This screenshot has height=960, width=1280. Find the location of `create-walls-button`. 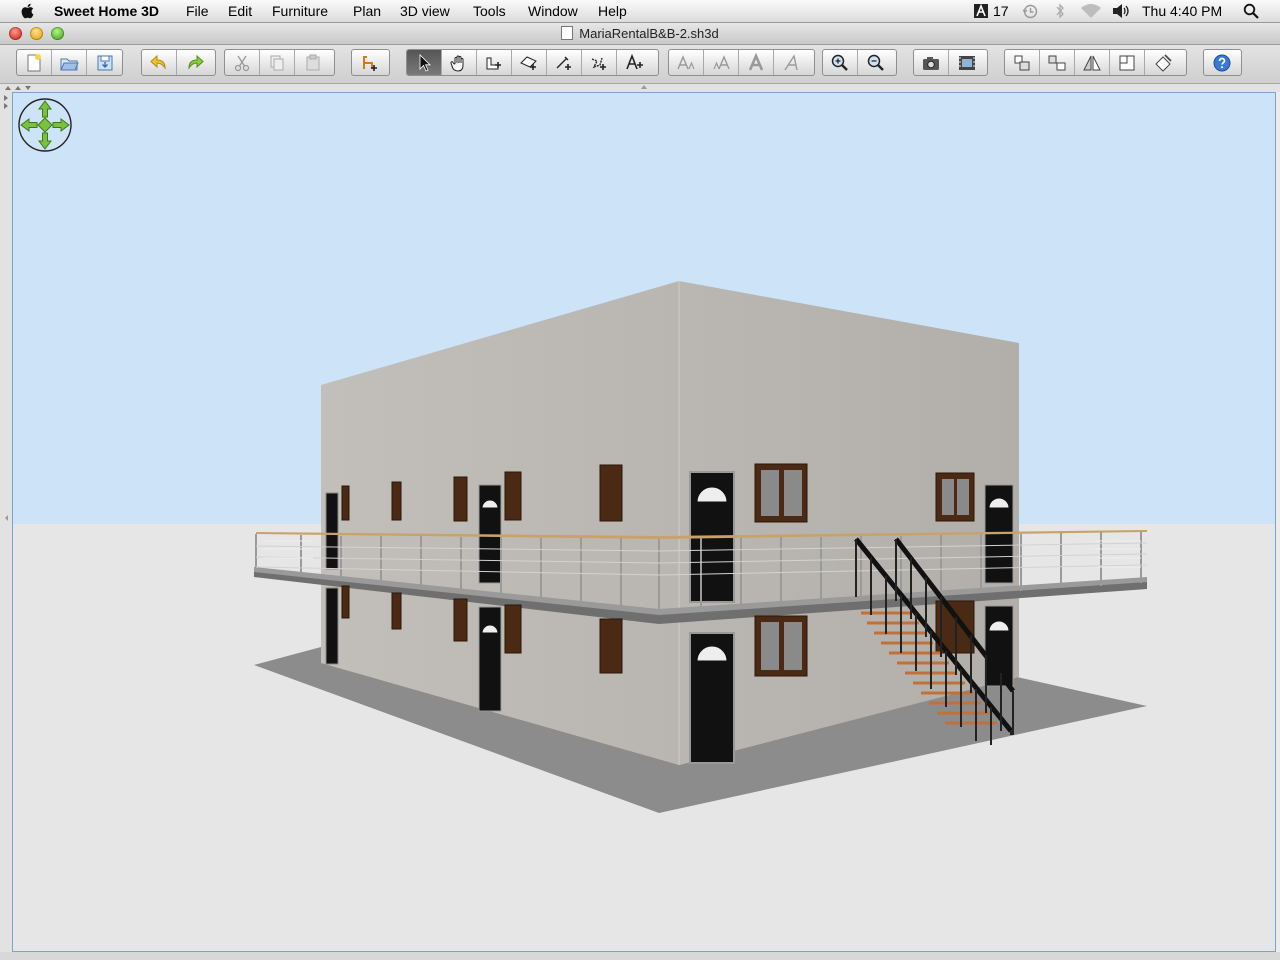

create-walls-button is located at coordinates (494, 62).